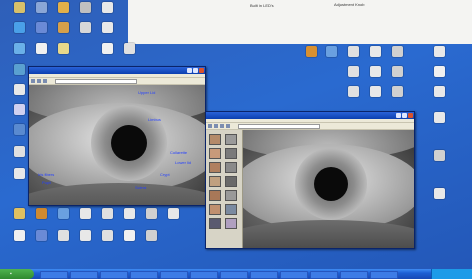 This screenshot has height=279, width=472. I want to click on start-button: ▪, so click(17, 274).